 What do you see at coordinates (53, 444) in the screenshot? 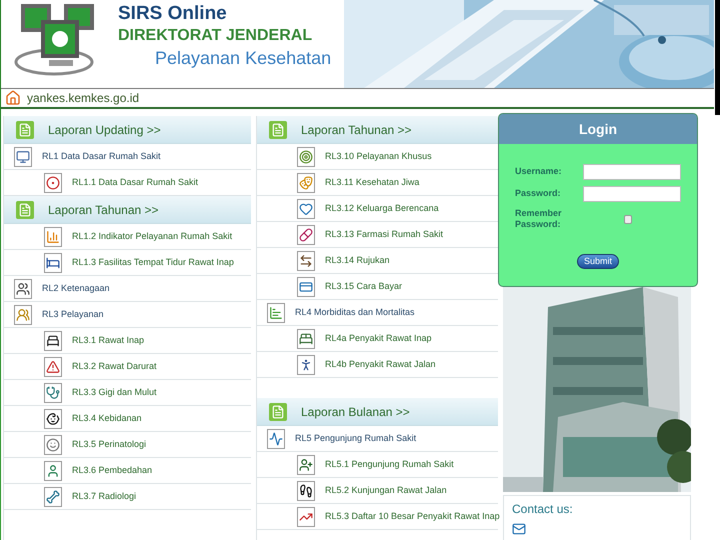
I see `smiley-icon` at bounding box center [53, 444].